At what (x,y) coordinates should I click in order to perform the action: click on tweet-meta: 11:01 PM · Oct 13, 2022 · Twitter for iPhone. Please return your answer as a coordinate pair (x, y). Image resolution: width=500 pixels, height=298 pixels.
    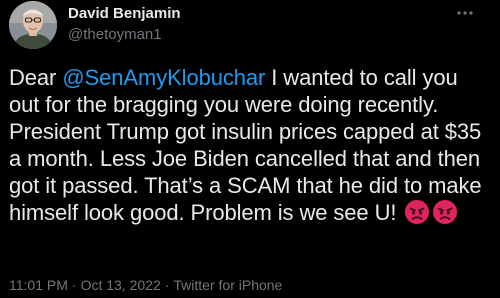
    Looking at the image, I should click on (145, 285).